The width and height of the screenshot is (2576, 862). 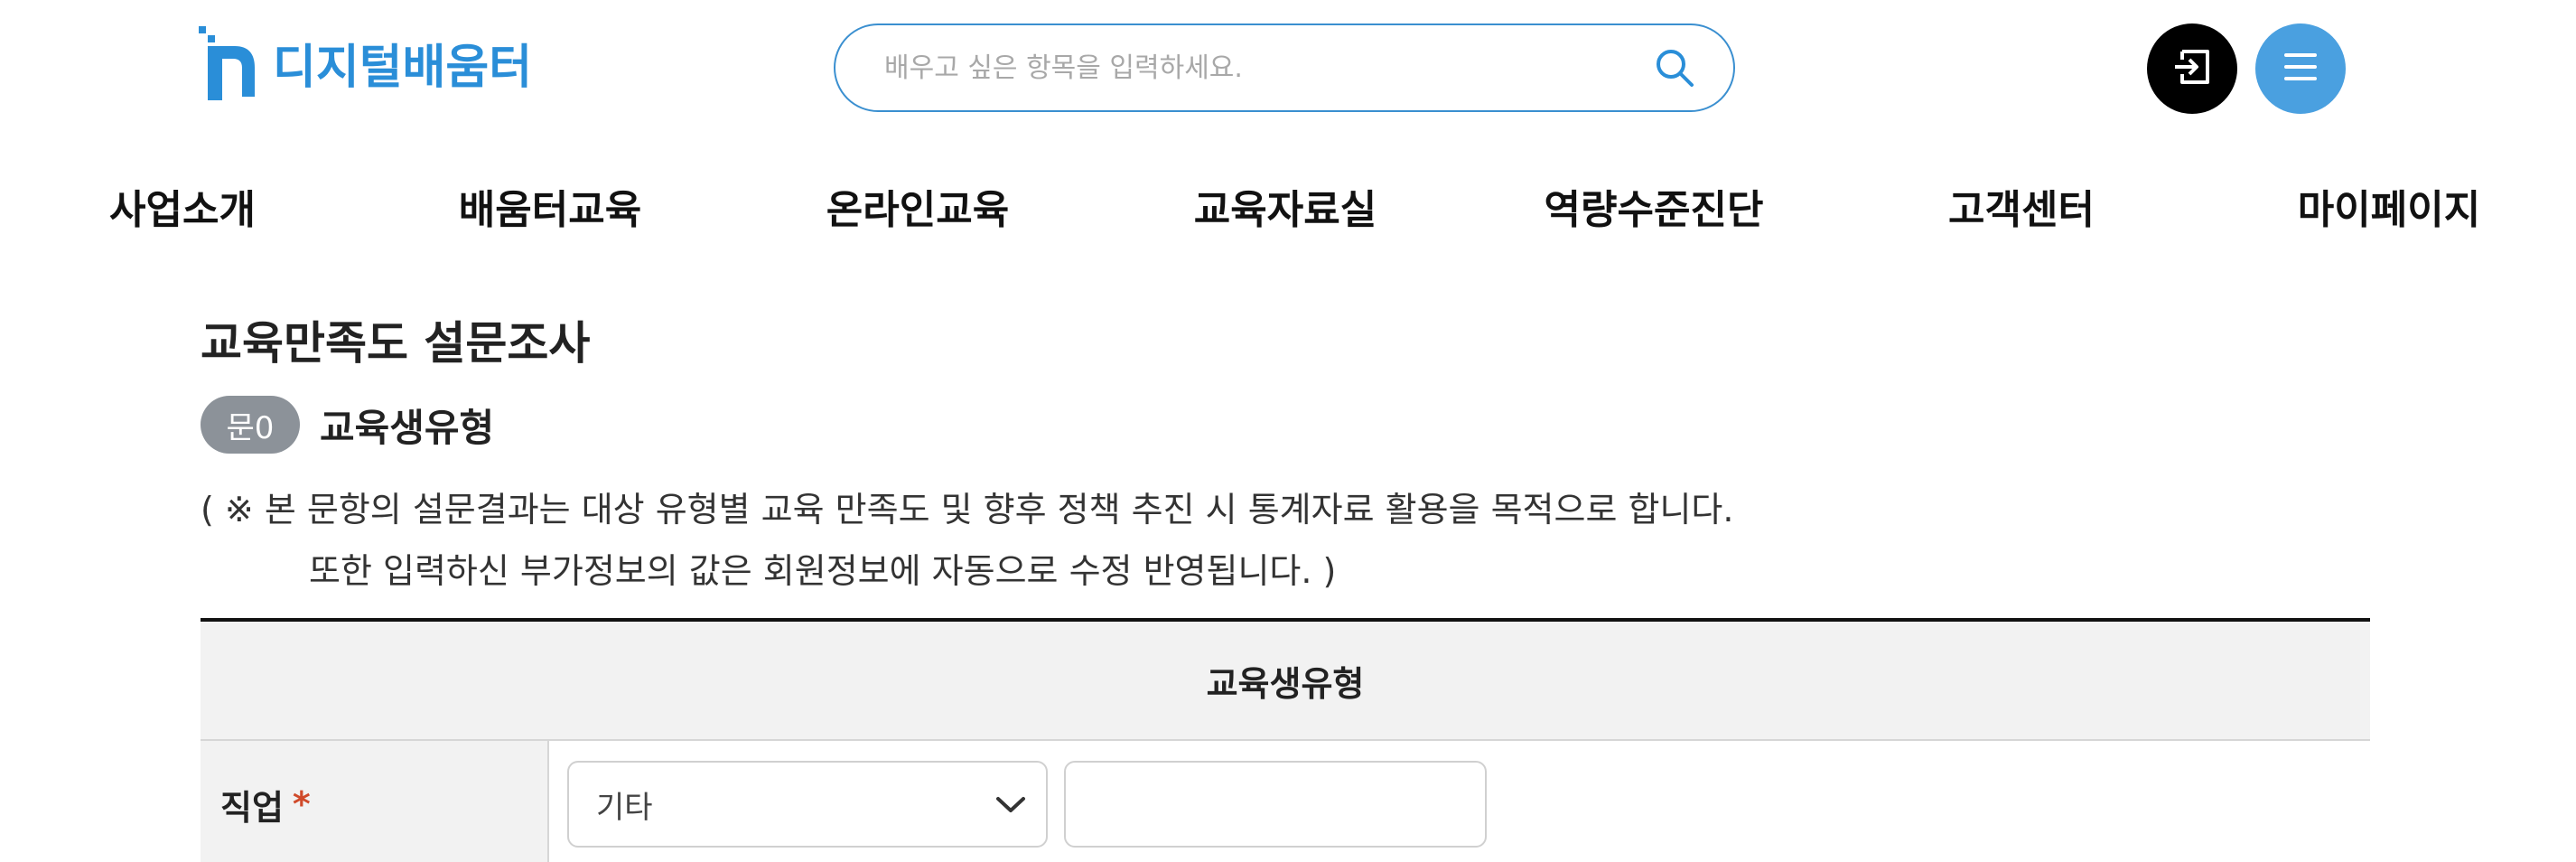 I want to click on login-icon, so click(x=2192, y=68).